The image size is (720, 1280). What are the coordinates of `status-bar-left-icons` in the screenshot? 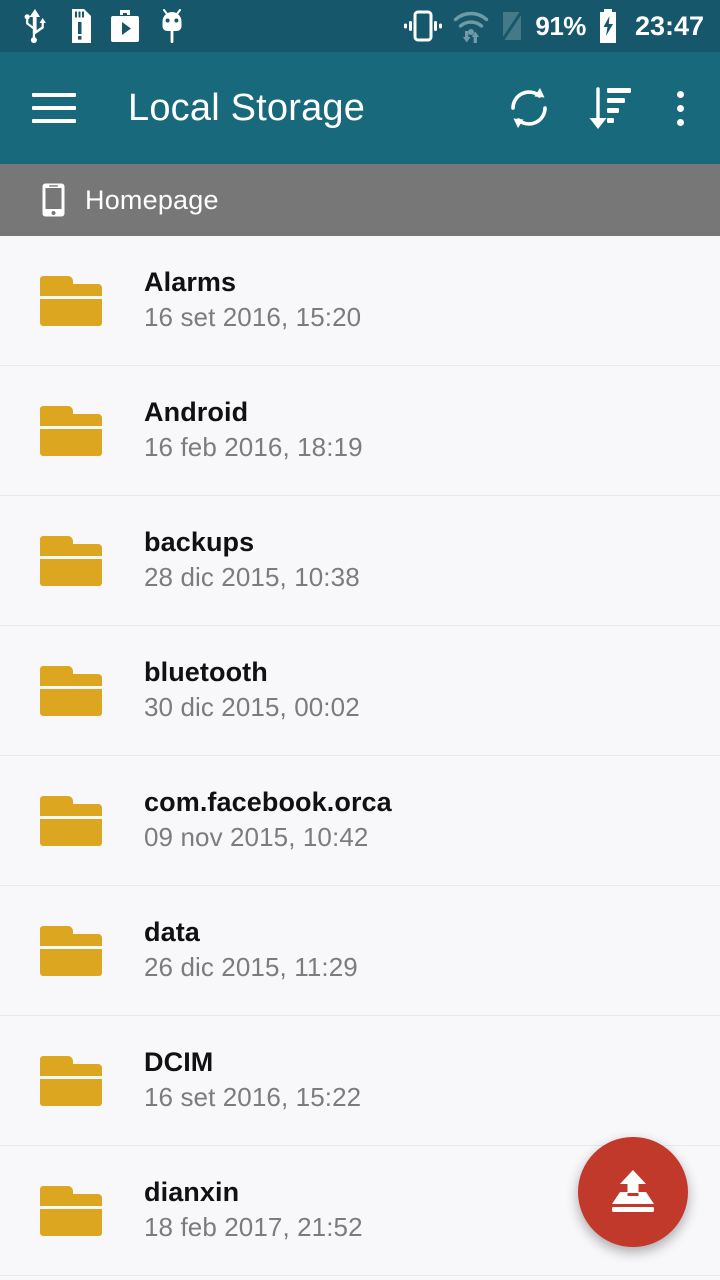 It's located at (103, 26).